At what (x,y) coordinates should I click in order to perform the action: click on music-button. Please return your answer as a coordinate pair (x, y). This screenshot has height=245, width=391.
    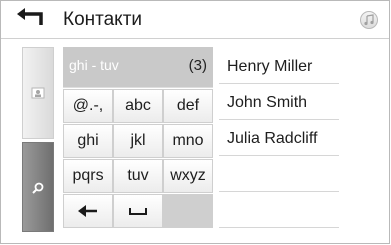
    Looking at the image, I should click on (369, 20).